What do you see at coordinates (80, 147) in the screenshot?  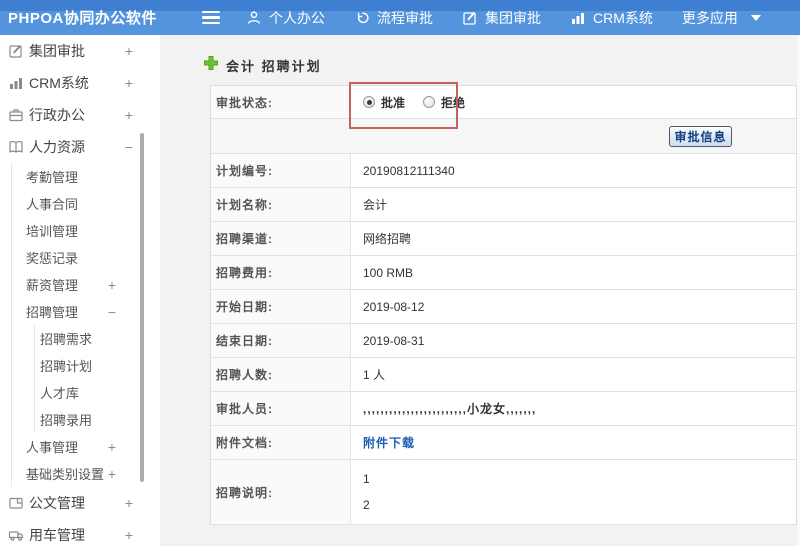 I see `sidebar-item-hr: 人力资源 −` at bounding box center [80, 147].